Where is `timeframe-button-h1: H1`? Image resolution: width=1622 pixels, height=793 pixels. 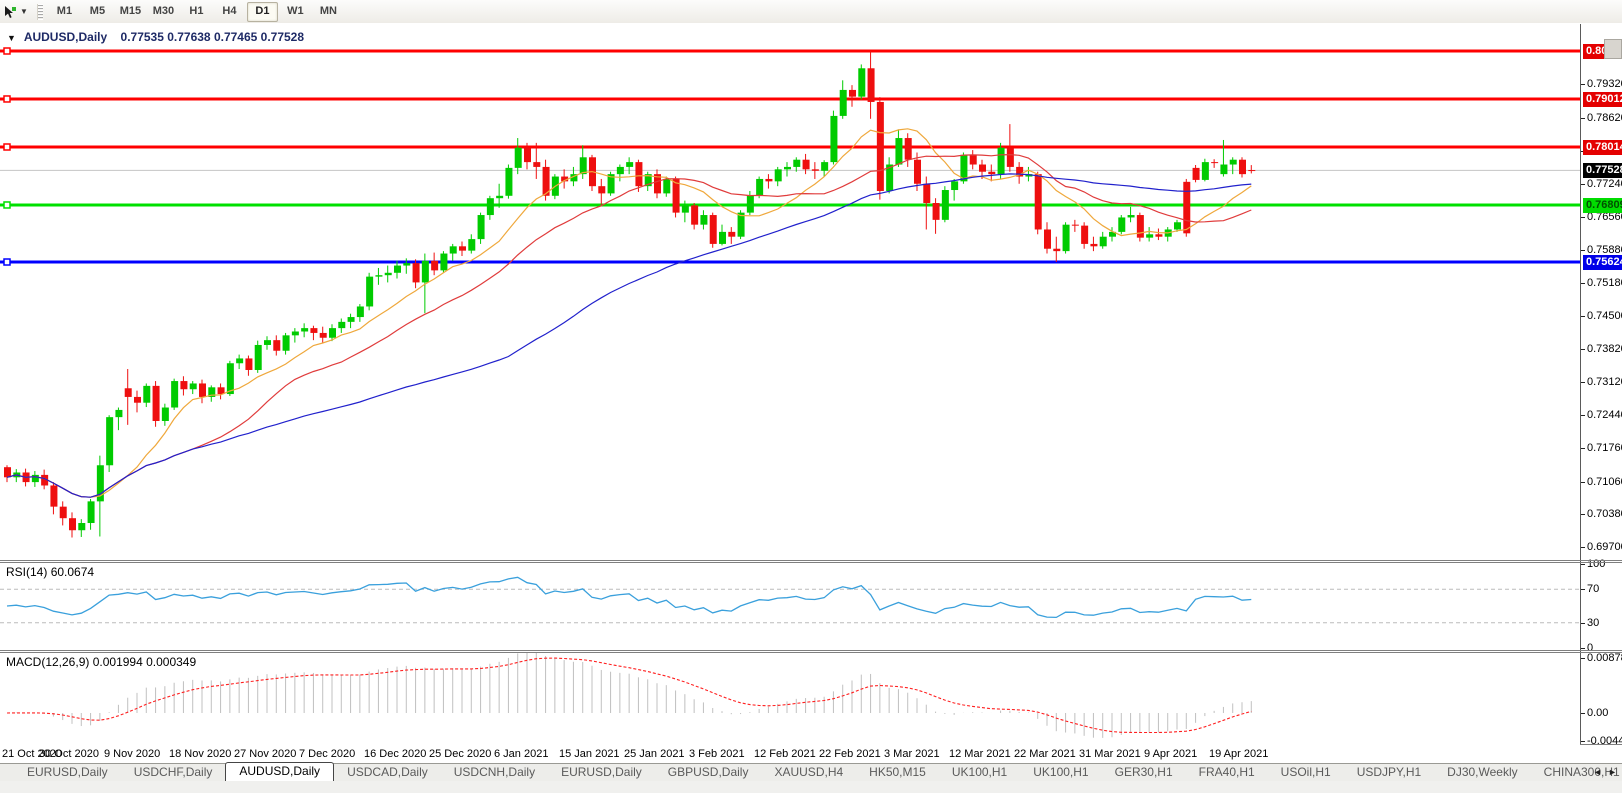 timeframe-button-h1: H1 is located at coordinates (196, 12).